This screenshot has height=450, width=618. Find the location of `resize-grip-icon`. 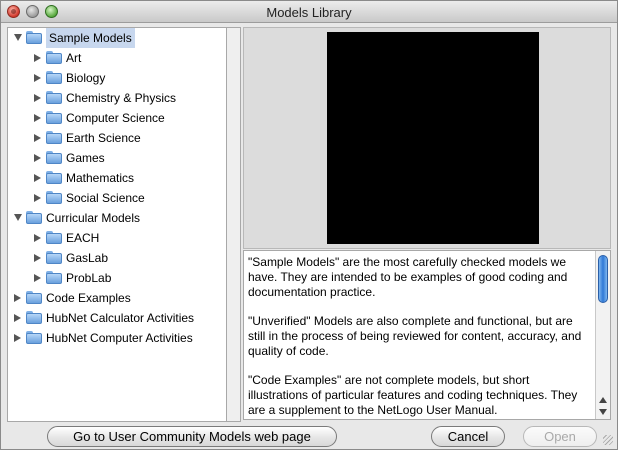

resize-grip-icon is located at coordinates (608, 440).